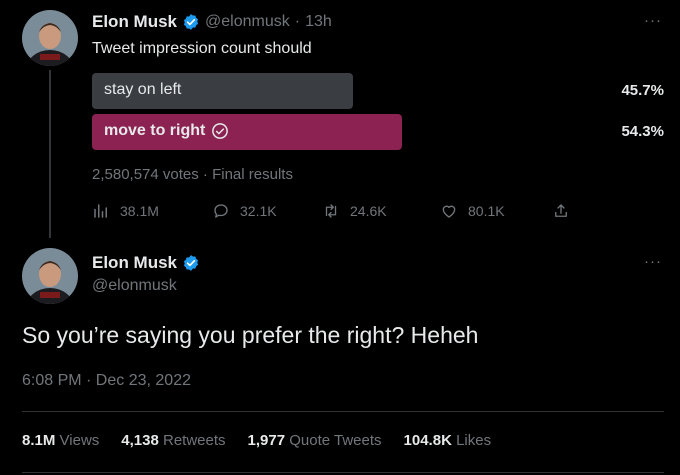 The image size is (680, 475). Describe the element at coordinates (139, 211) in the screenshot. I see `views-count: 38.1M` at that location.